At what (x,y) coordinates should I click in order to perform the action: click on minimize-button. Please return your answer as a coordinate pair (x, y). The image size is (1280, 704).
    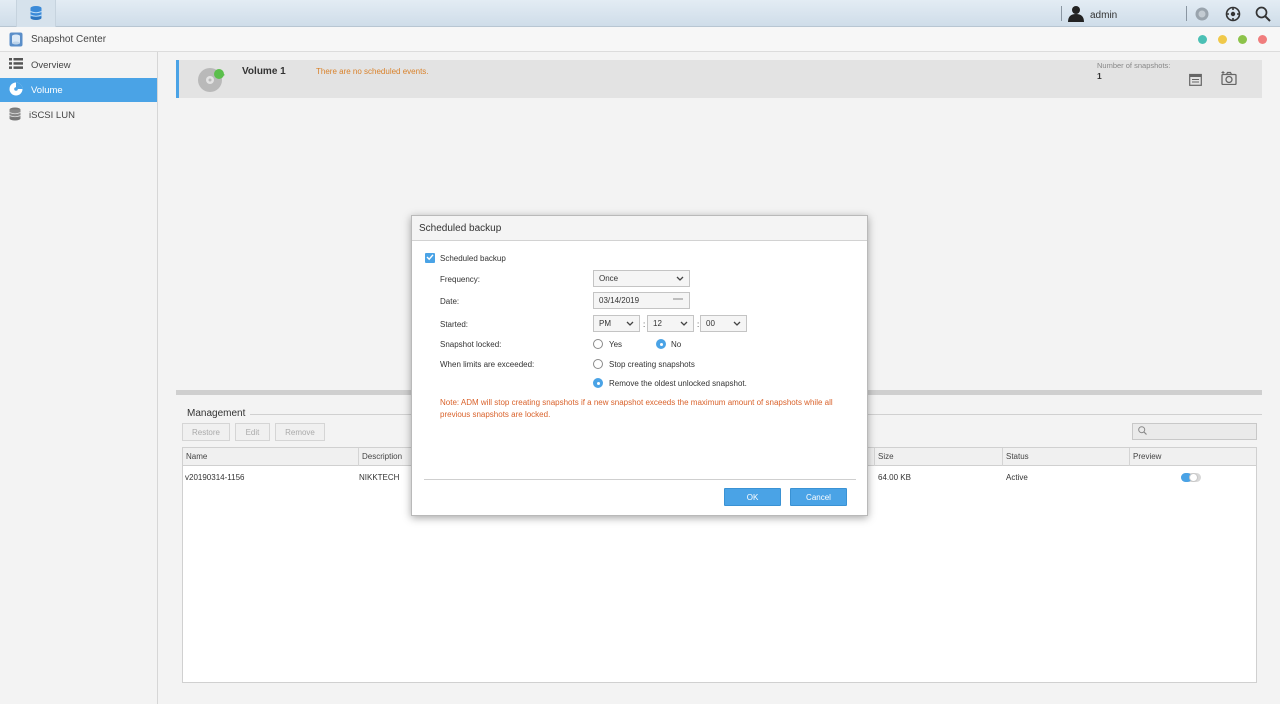
    Looking at the image, I should click on (1222, 39).